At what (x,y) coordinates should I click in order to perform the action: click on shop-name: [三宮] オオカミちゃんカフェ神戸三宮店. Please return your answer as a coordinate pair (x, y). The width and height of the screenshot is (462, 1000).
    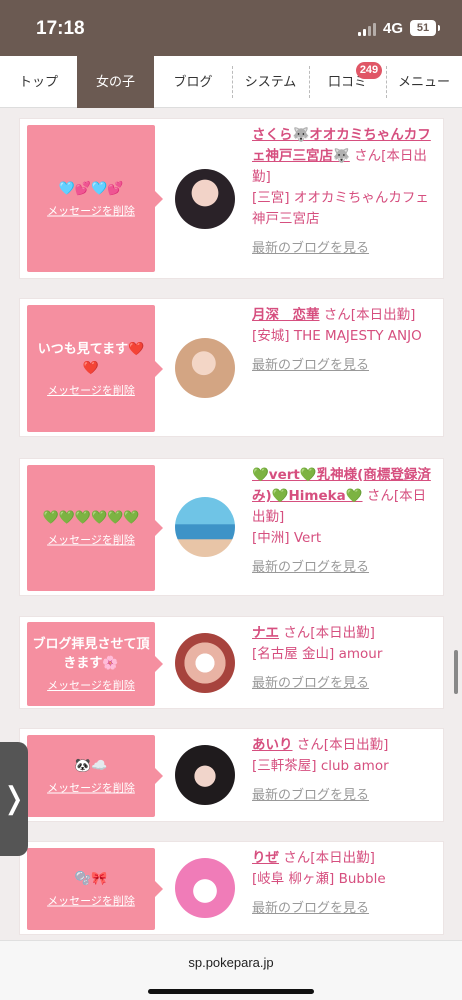
    Looking at the image, I should click on (340, 208).